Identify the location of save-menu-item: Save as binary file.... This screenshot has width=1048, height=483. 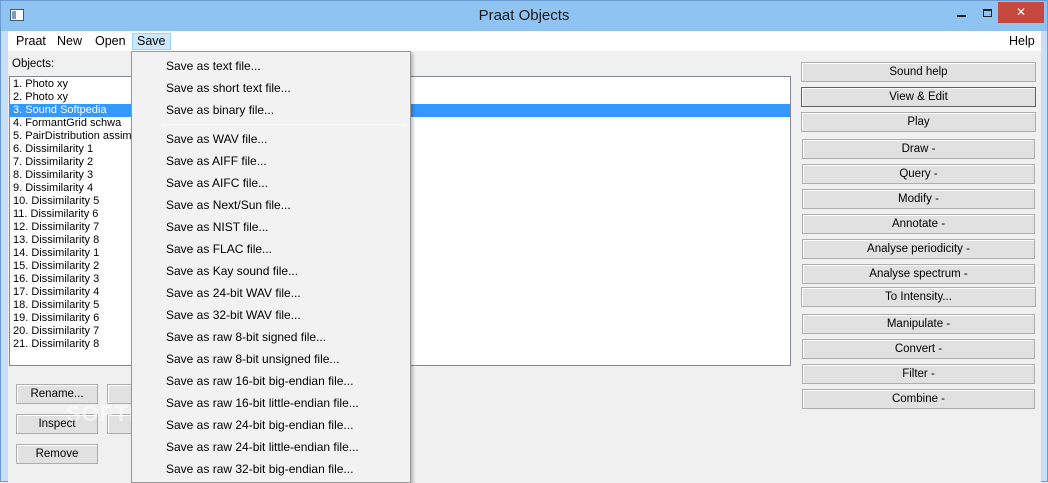
(271, 110).